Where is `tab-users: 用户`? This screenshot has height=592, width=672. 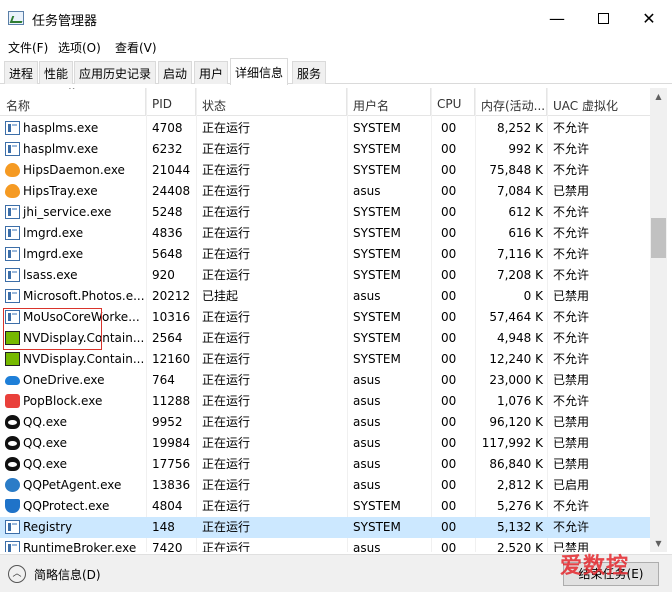
tab-users: 用户 is located at coordinates (211, 72).